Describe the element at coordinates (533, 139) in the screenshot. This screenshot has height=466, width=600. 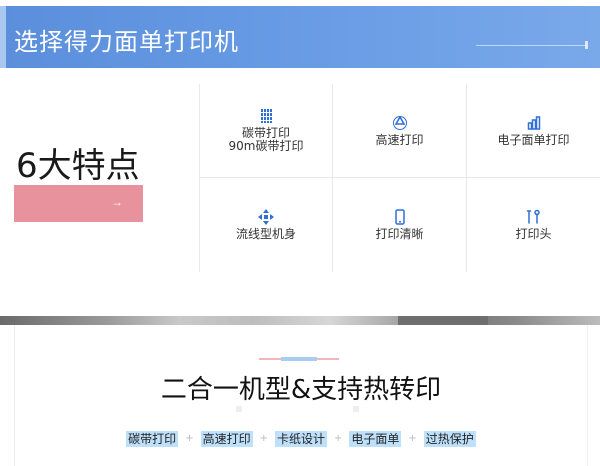
I see `feature-label: 电子面单打印` at that location.